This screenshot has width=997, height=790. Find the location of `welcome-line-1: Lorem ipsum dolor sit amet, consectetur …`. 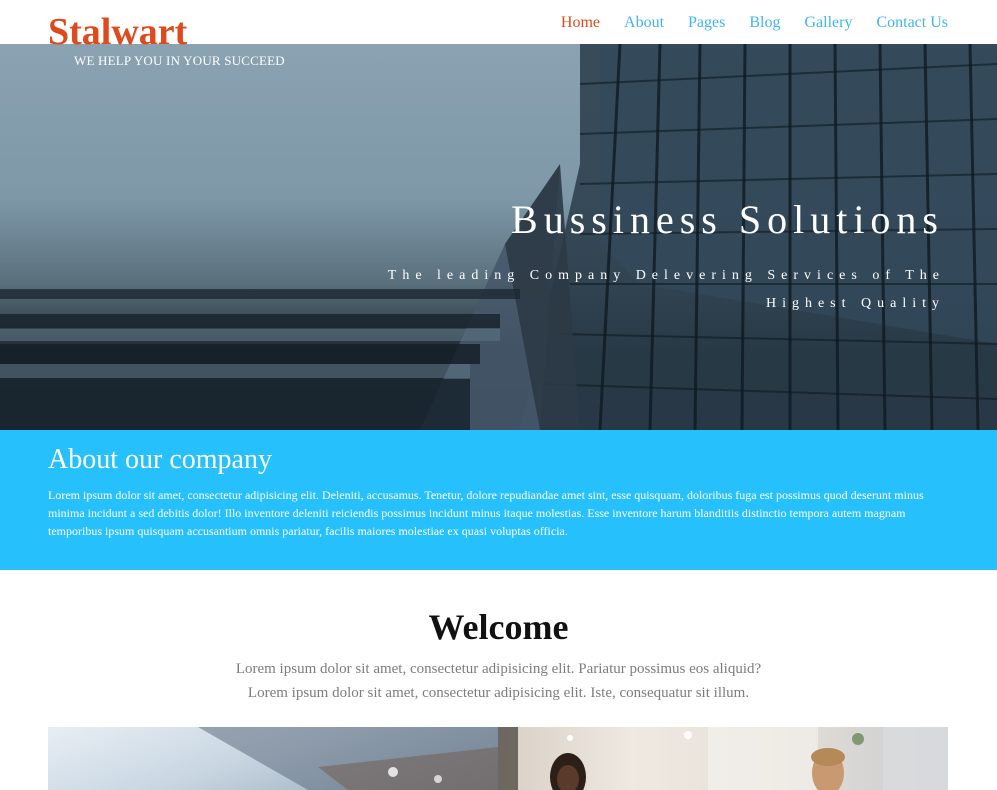

welcome-line-1: Lorem ipsum dolor sit amet, consectetur … is located at coordinates (498, 669).